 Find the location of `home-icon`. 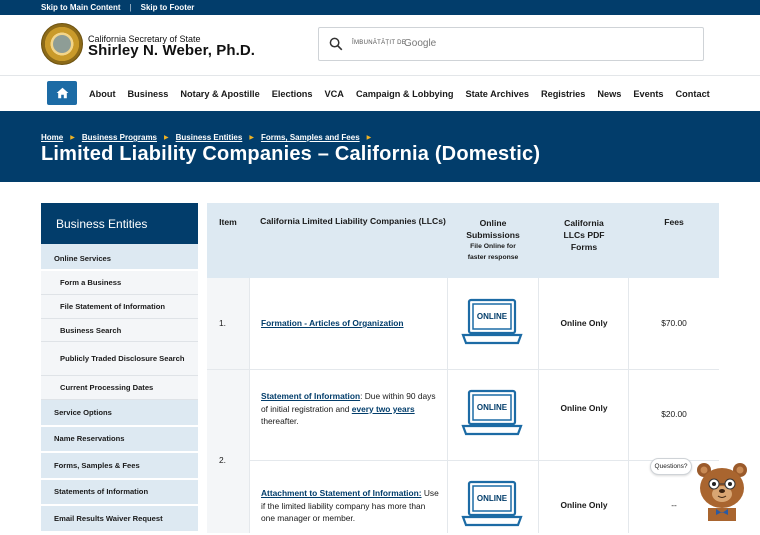

home-icon is located at coordinates (62, 93).